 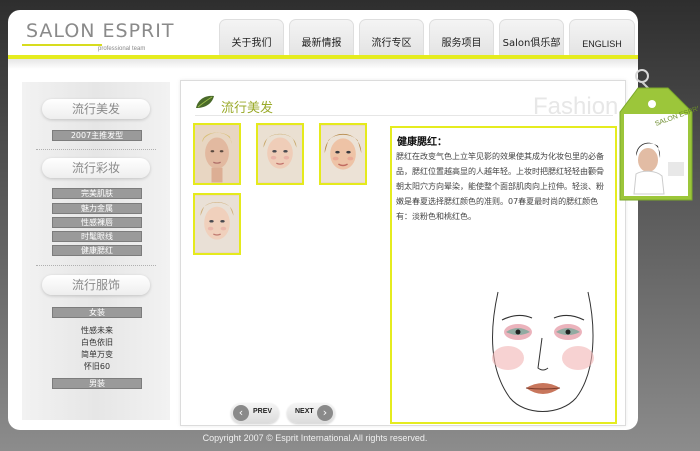 I want to click on sidebar-item-blush: 健康腮红, so click(x=97, y=250).